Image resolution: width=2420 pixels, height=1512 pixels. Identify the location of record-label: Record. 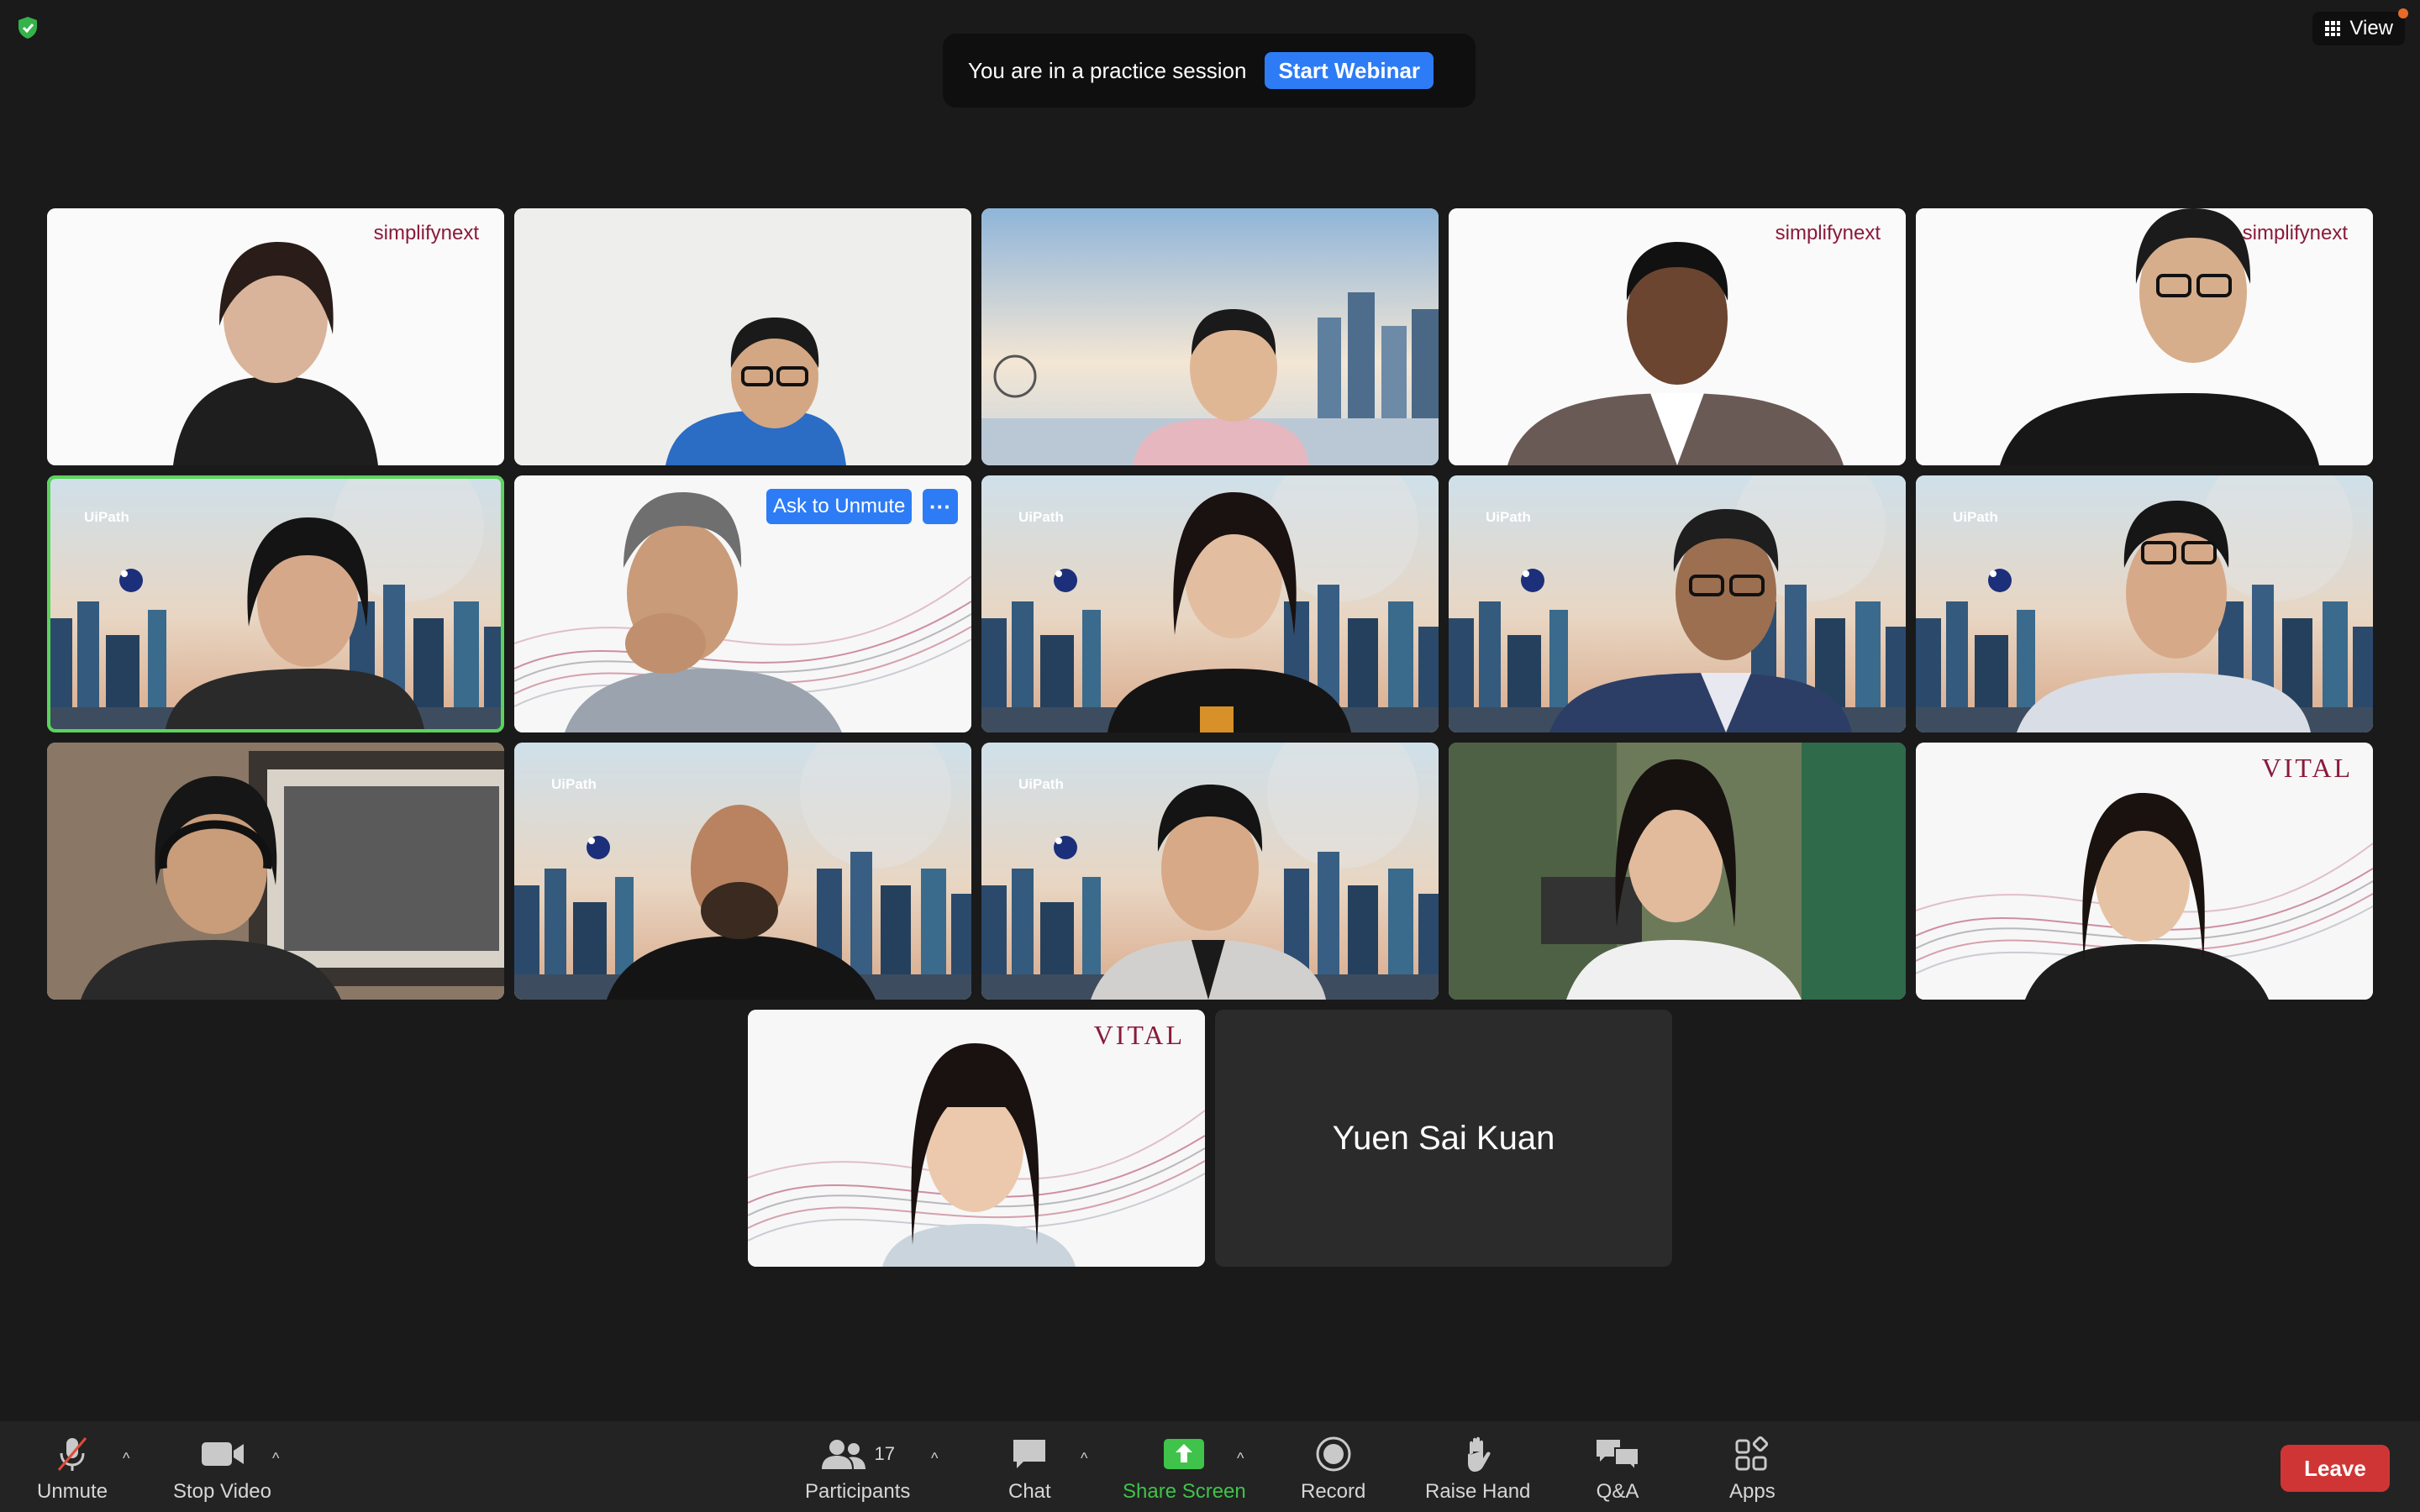
(1333, 1491).